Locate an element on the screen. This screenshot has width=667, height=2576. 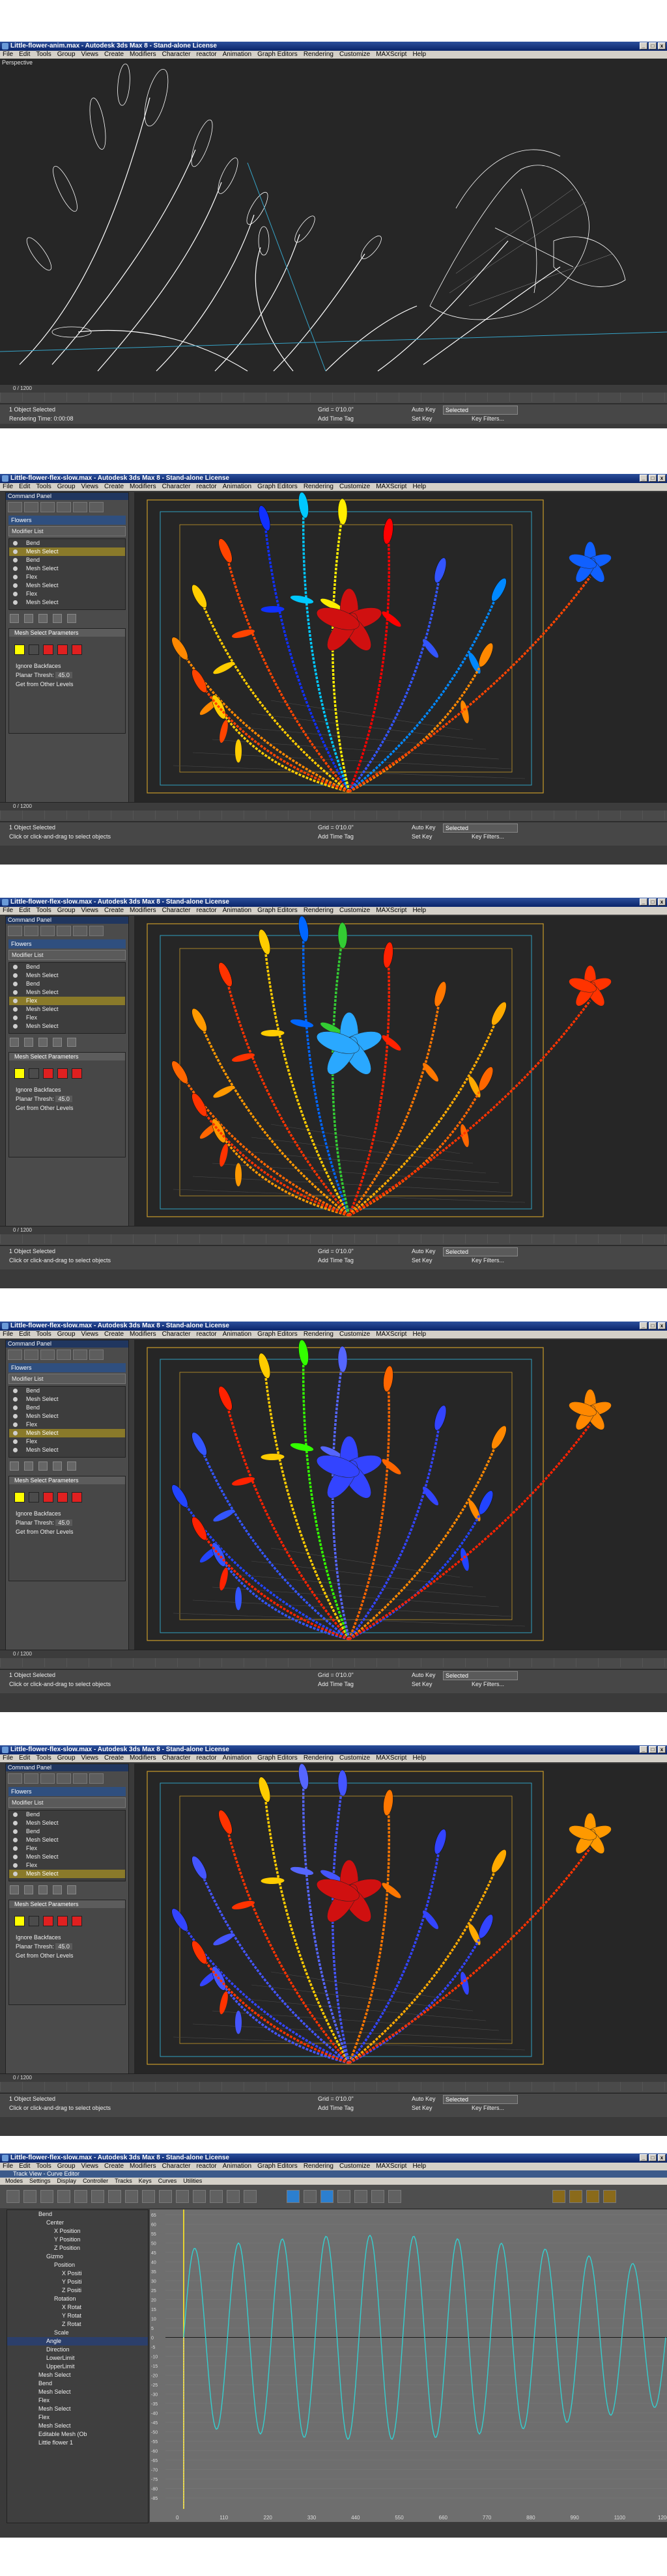
scale-values-icon is located at coordinates (80, 2196).